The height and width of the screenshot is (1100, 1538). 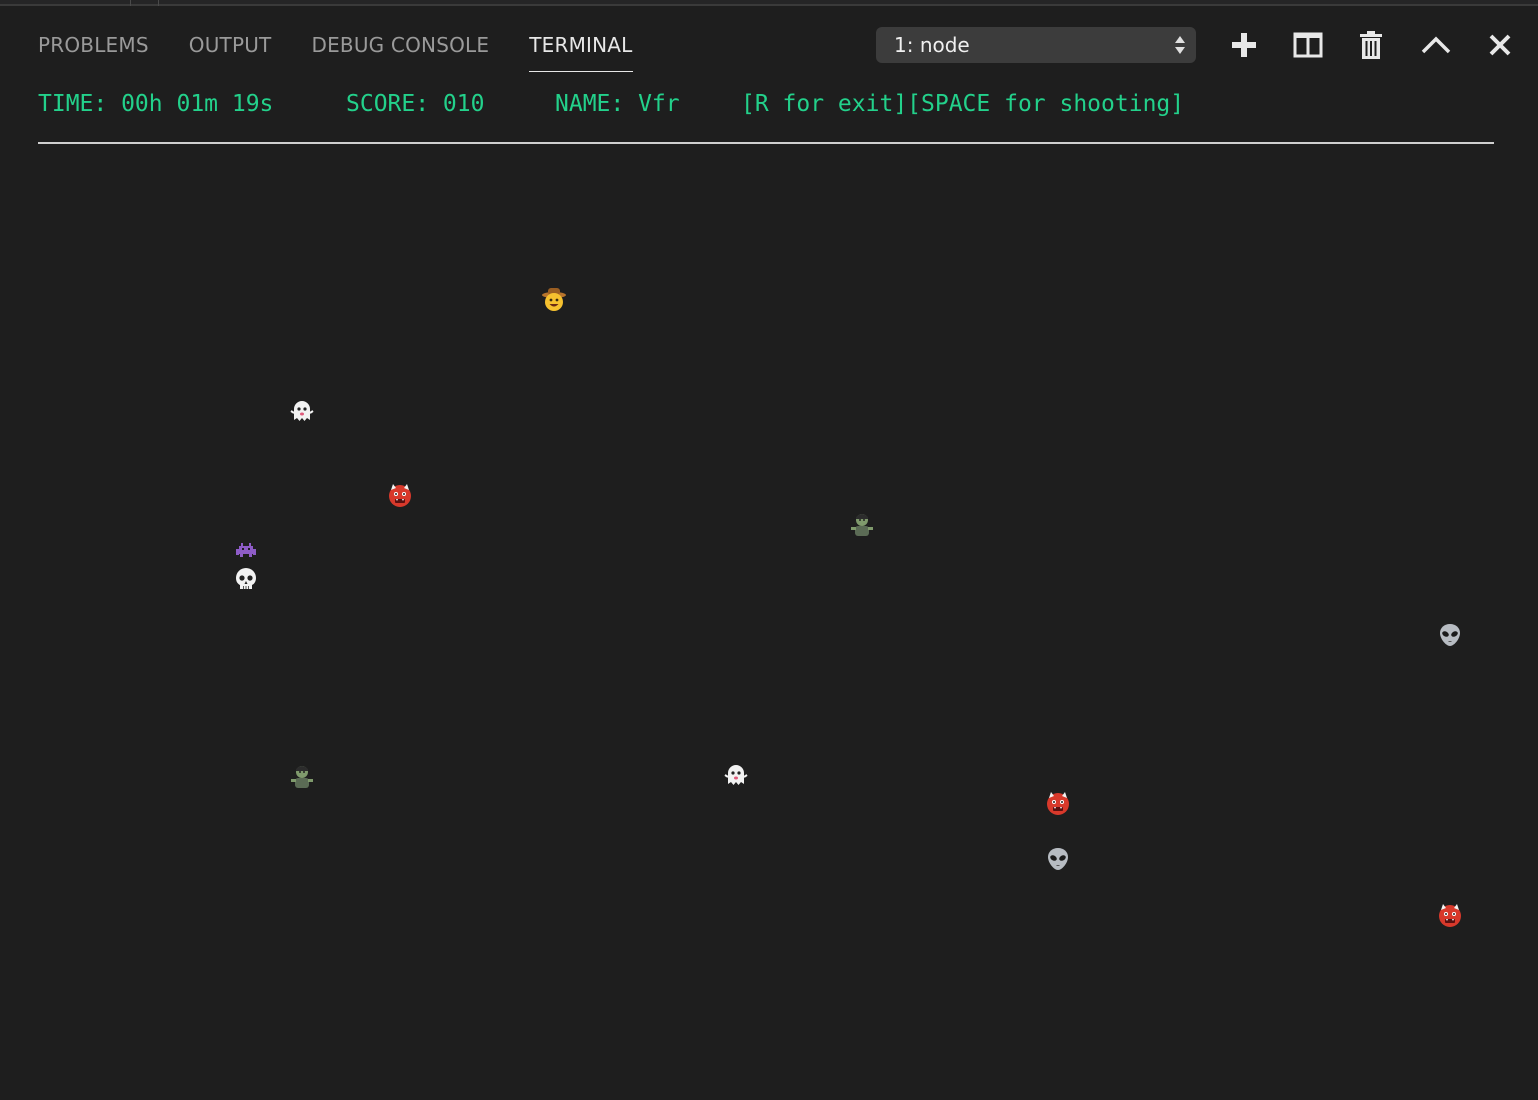 I want to click on player-name: NAME: Vfr, so click(x=617, y=104).